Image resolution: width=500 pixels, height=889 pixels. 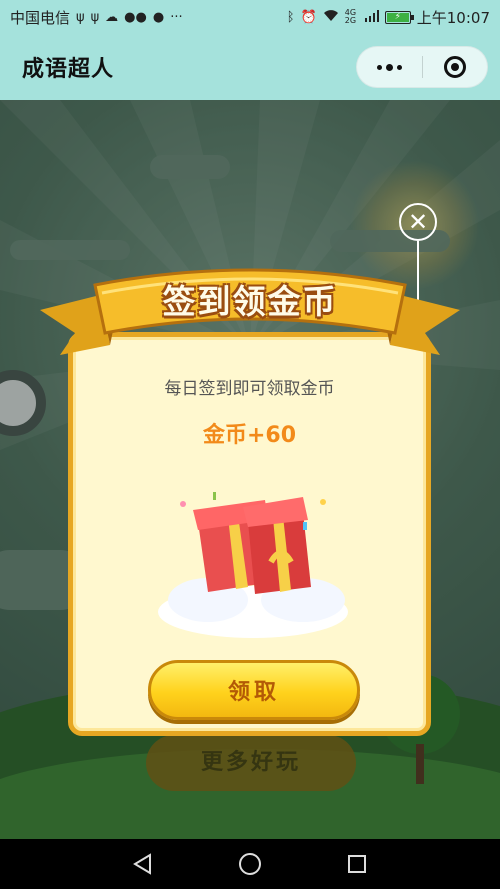 I want to click on page-title: 成语超人, so click(x=68, y=69).